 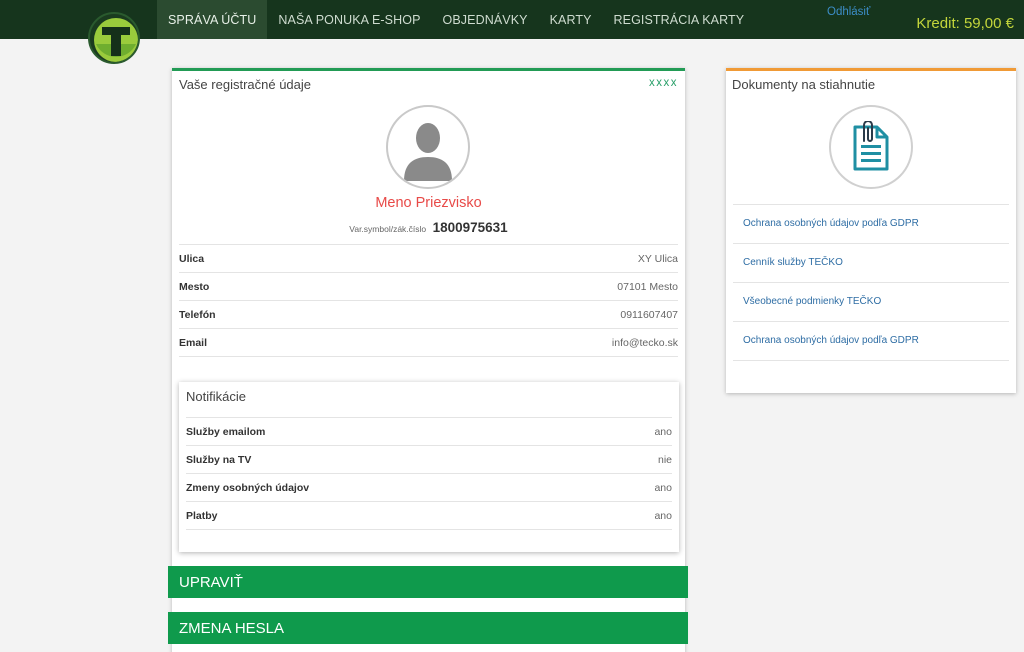 What do you see at coordinates (429, 459) in the screenshot?
I see `notification-row: Služby na TV nie` at bounding box center [429, 459].